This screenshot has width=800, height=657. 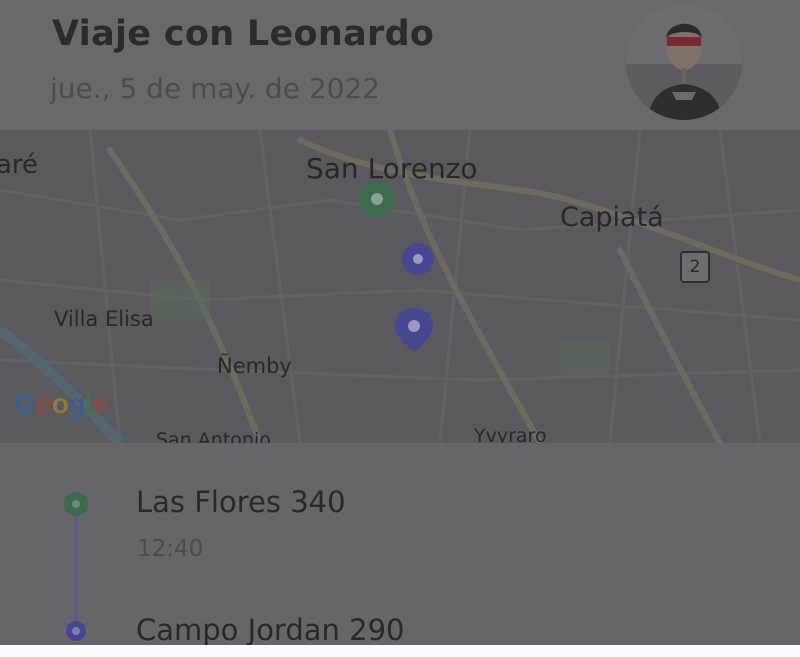 I want to click on origin-time: 12:40, so click(x=170, y=549).